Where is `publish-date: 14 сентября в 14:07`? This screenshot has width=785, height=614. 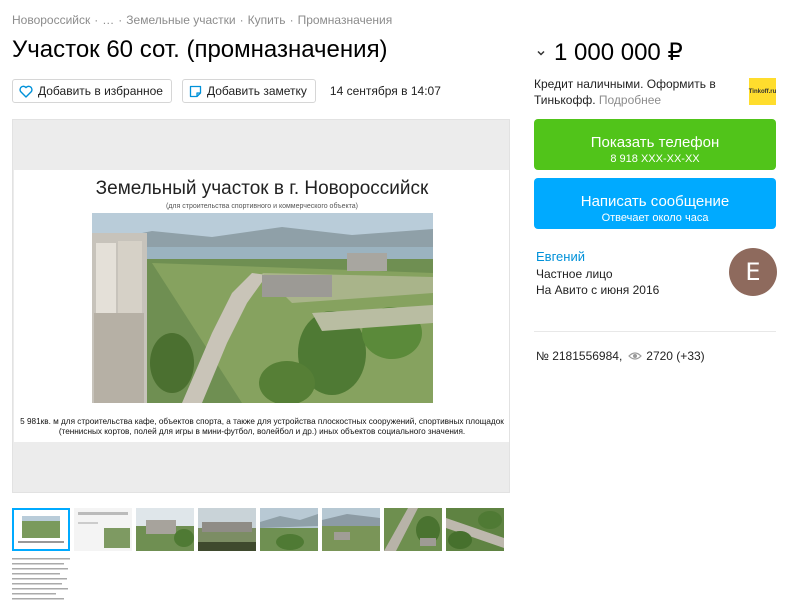
publish-date: 14 сентября в 14:07 is located at coordinates (385, 91).